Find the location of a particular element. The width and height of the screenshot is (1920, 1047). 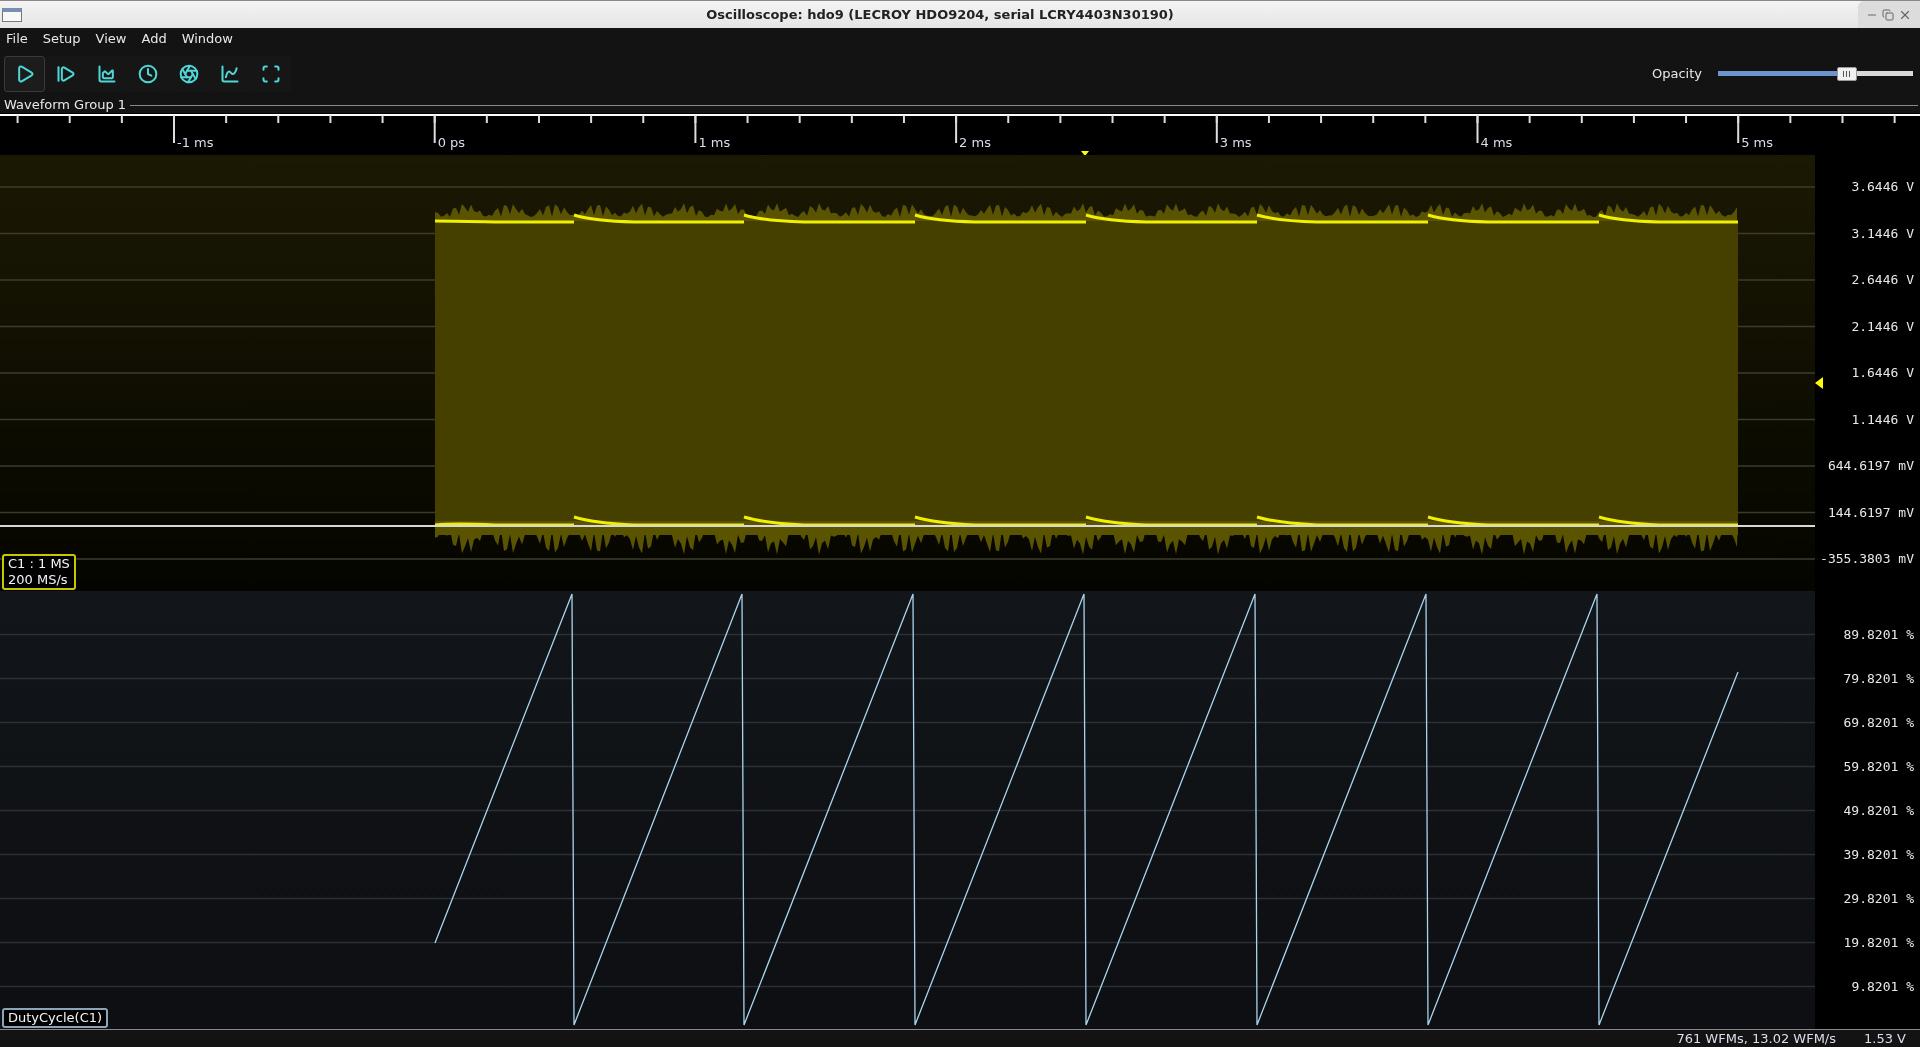

axis-label: 1.1446 V is located at coordinates (1882, 419).